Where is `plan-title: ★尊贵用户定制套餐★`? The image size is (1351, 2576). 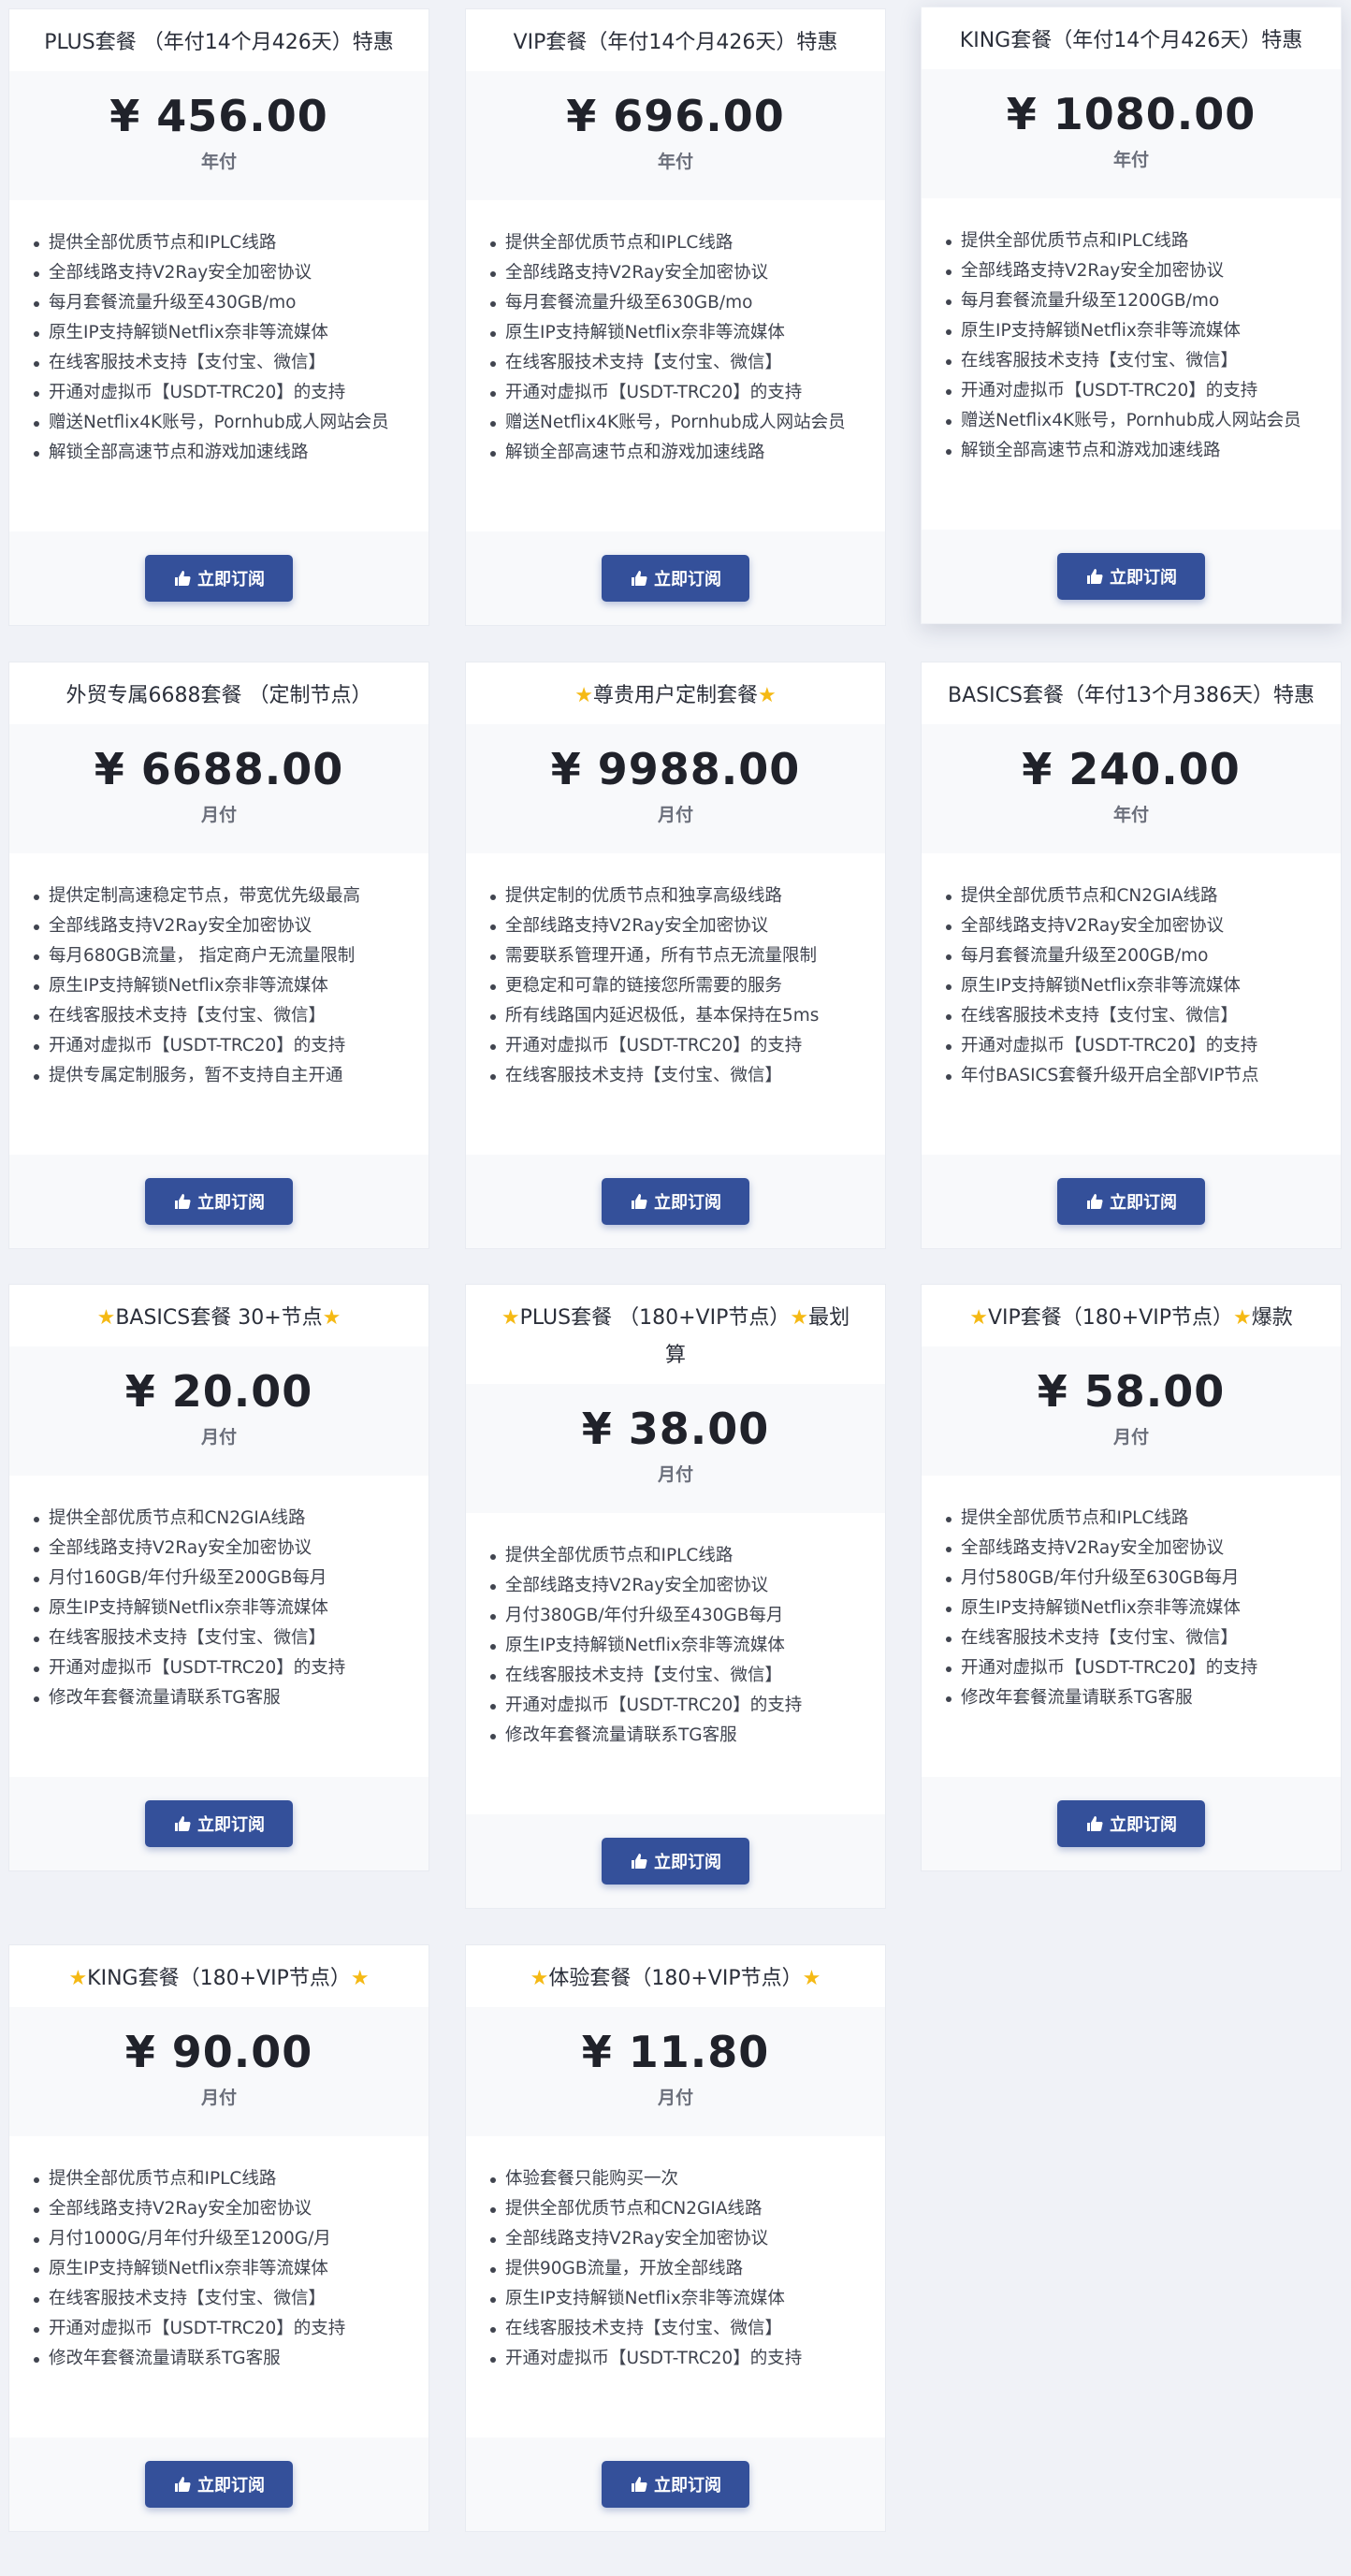
plan-title: ★尊贵用户定制套餐★ is located at coordinates (675, 693).